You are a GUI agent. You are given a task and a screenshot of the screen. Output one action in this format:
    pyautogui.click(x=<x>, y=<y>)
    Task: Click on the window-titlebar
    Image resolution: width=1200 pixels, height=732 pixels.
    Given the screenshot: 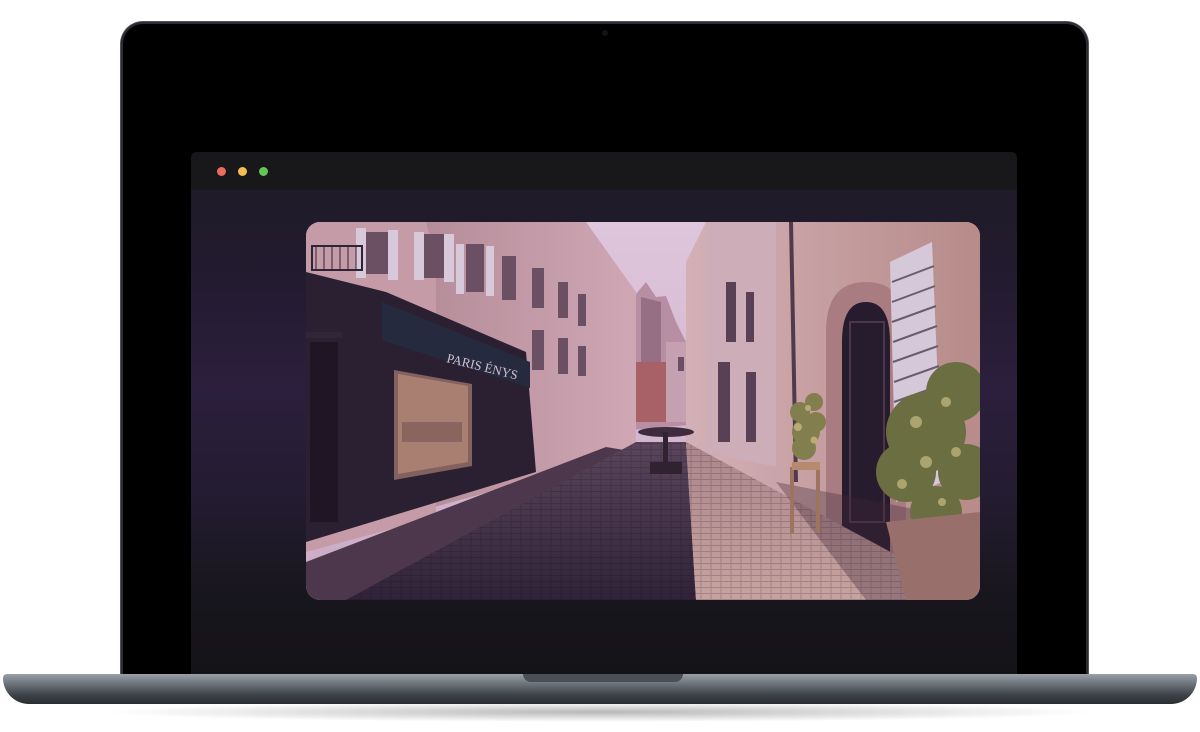 What is the action you would take?
    pyautogui.click(x=604, y=171)
    